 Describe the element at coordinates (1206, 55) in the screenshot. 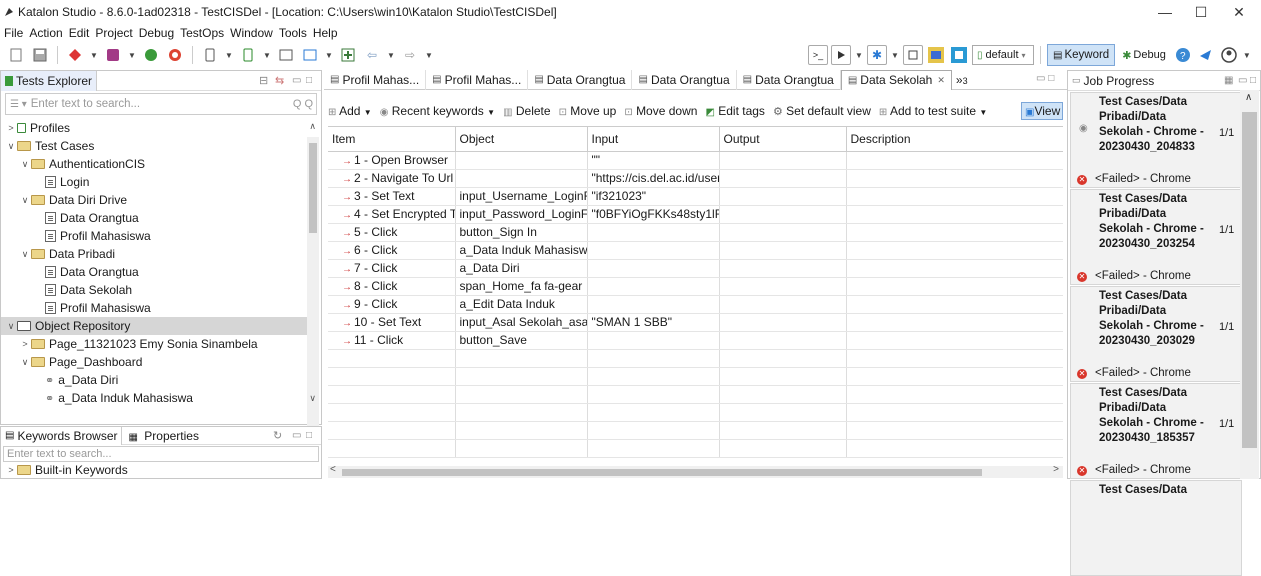

I see `notification-icon` at that location.